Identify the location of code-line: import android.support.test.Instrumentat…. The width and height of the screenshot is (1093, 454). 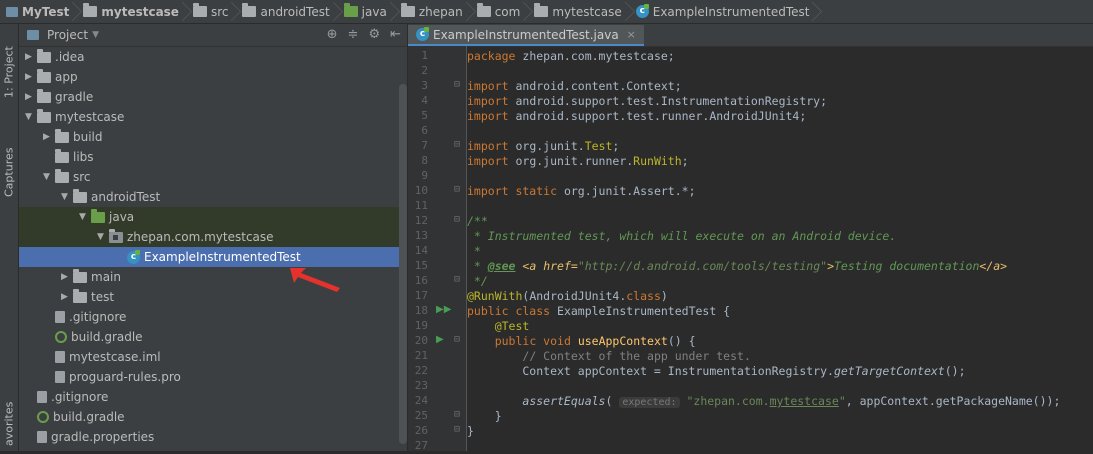
(647, 101).